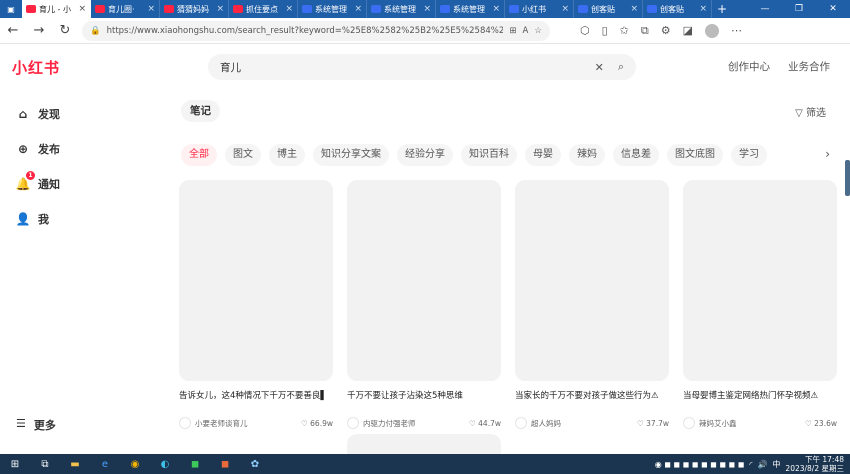 This screenshot has width=850, height=474. I want to click on extensions-icon: ⬡, so click(585, 30).